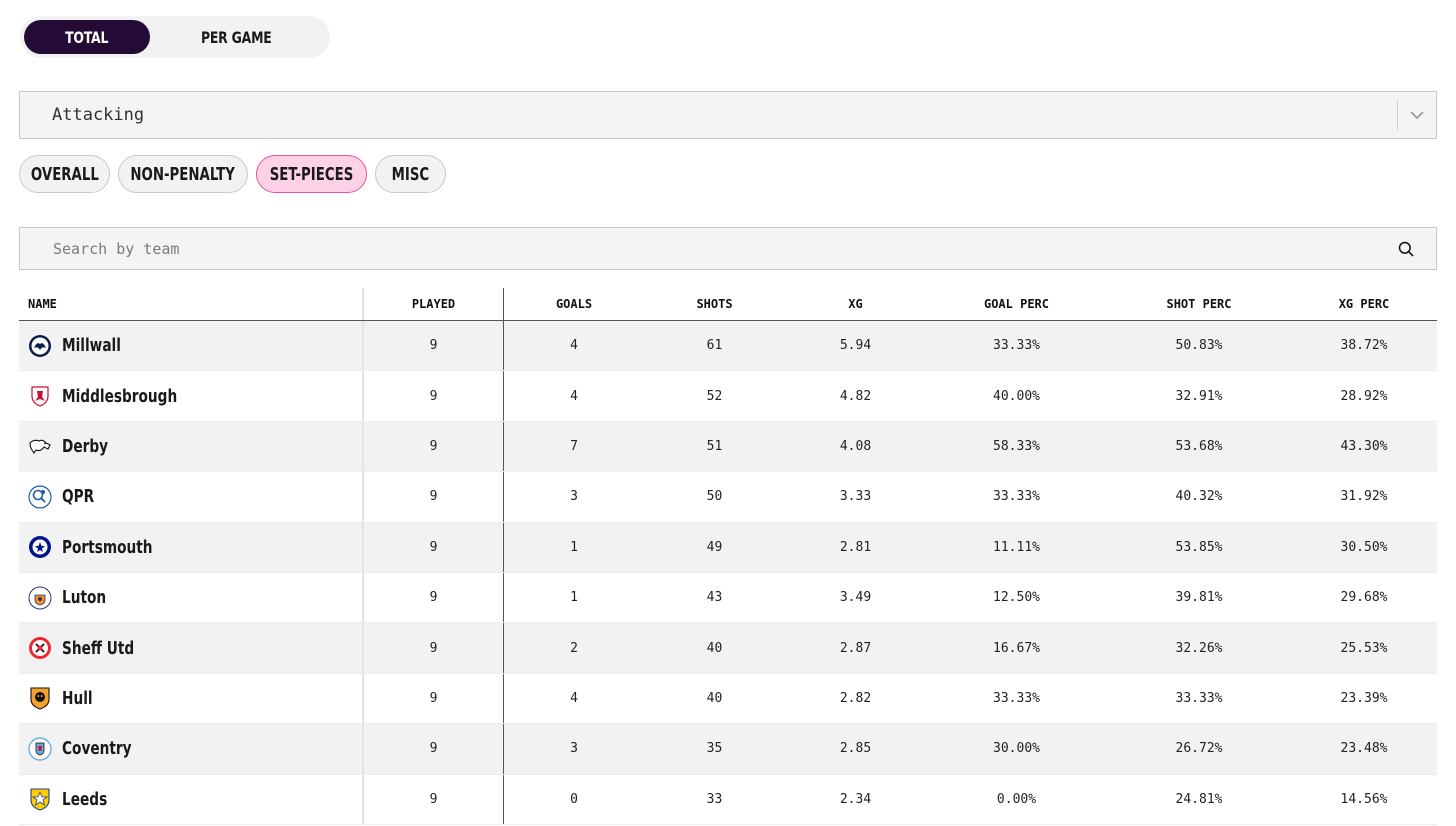  What do you see at coordinates (311, 174) in the screenshot?
I see `filter-set-pieces: SET-PIECES` at bounding box center [311, 174].